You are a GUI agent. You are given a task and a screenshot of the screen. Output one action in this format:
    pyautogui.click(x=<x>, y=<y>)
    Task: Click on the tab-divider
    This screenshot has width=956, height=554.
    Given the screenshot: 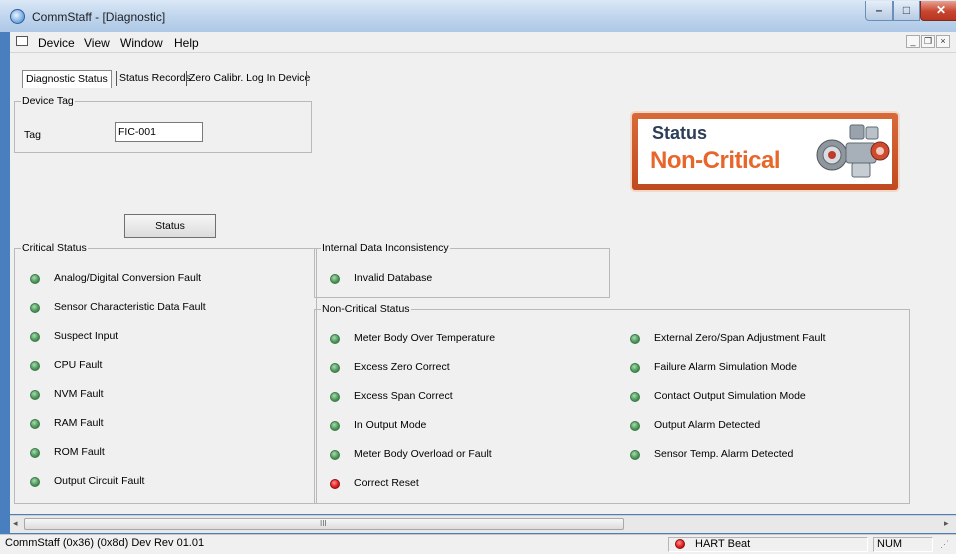 What is the action you would take?
    pyautogui.click(x=306, y=78)
    